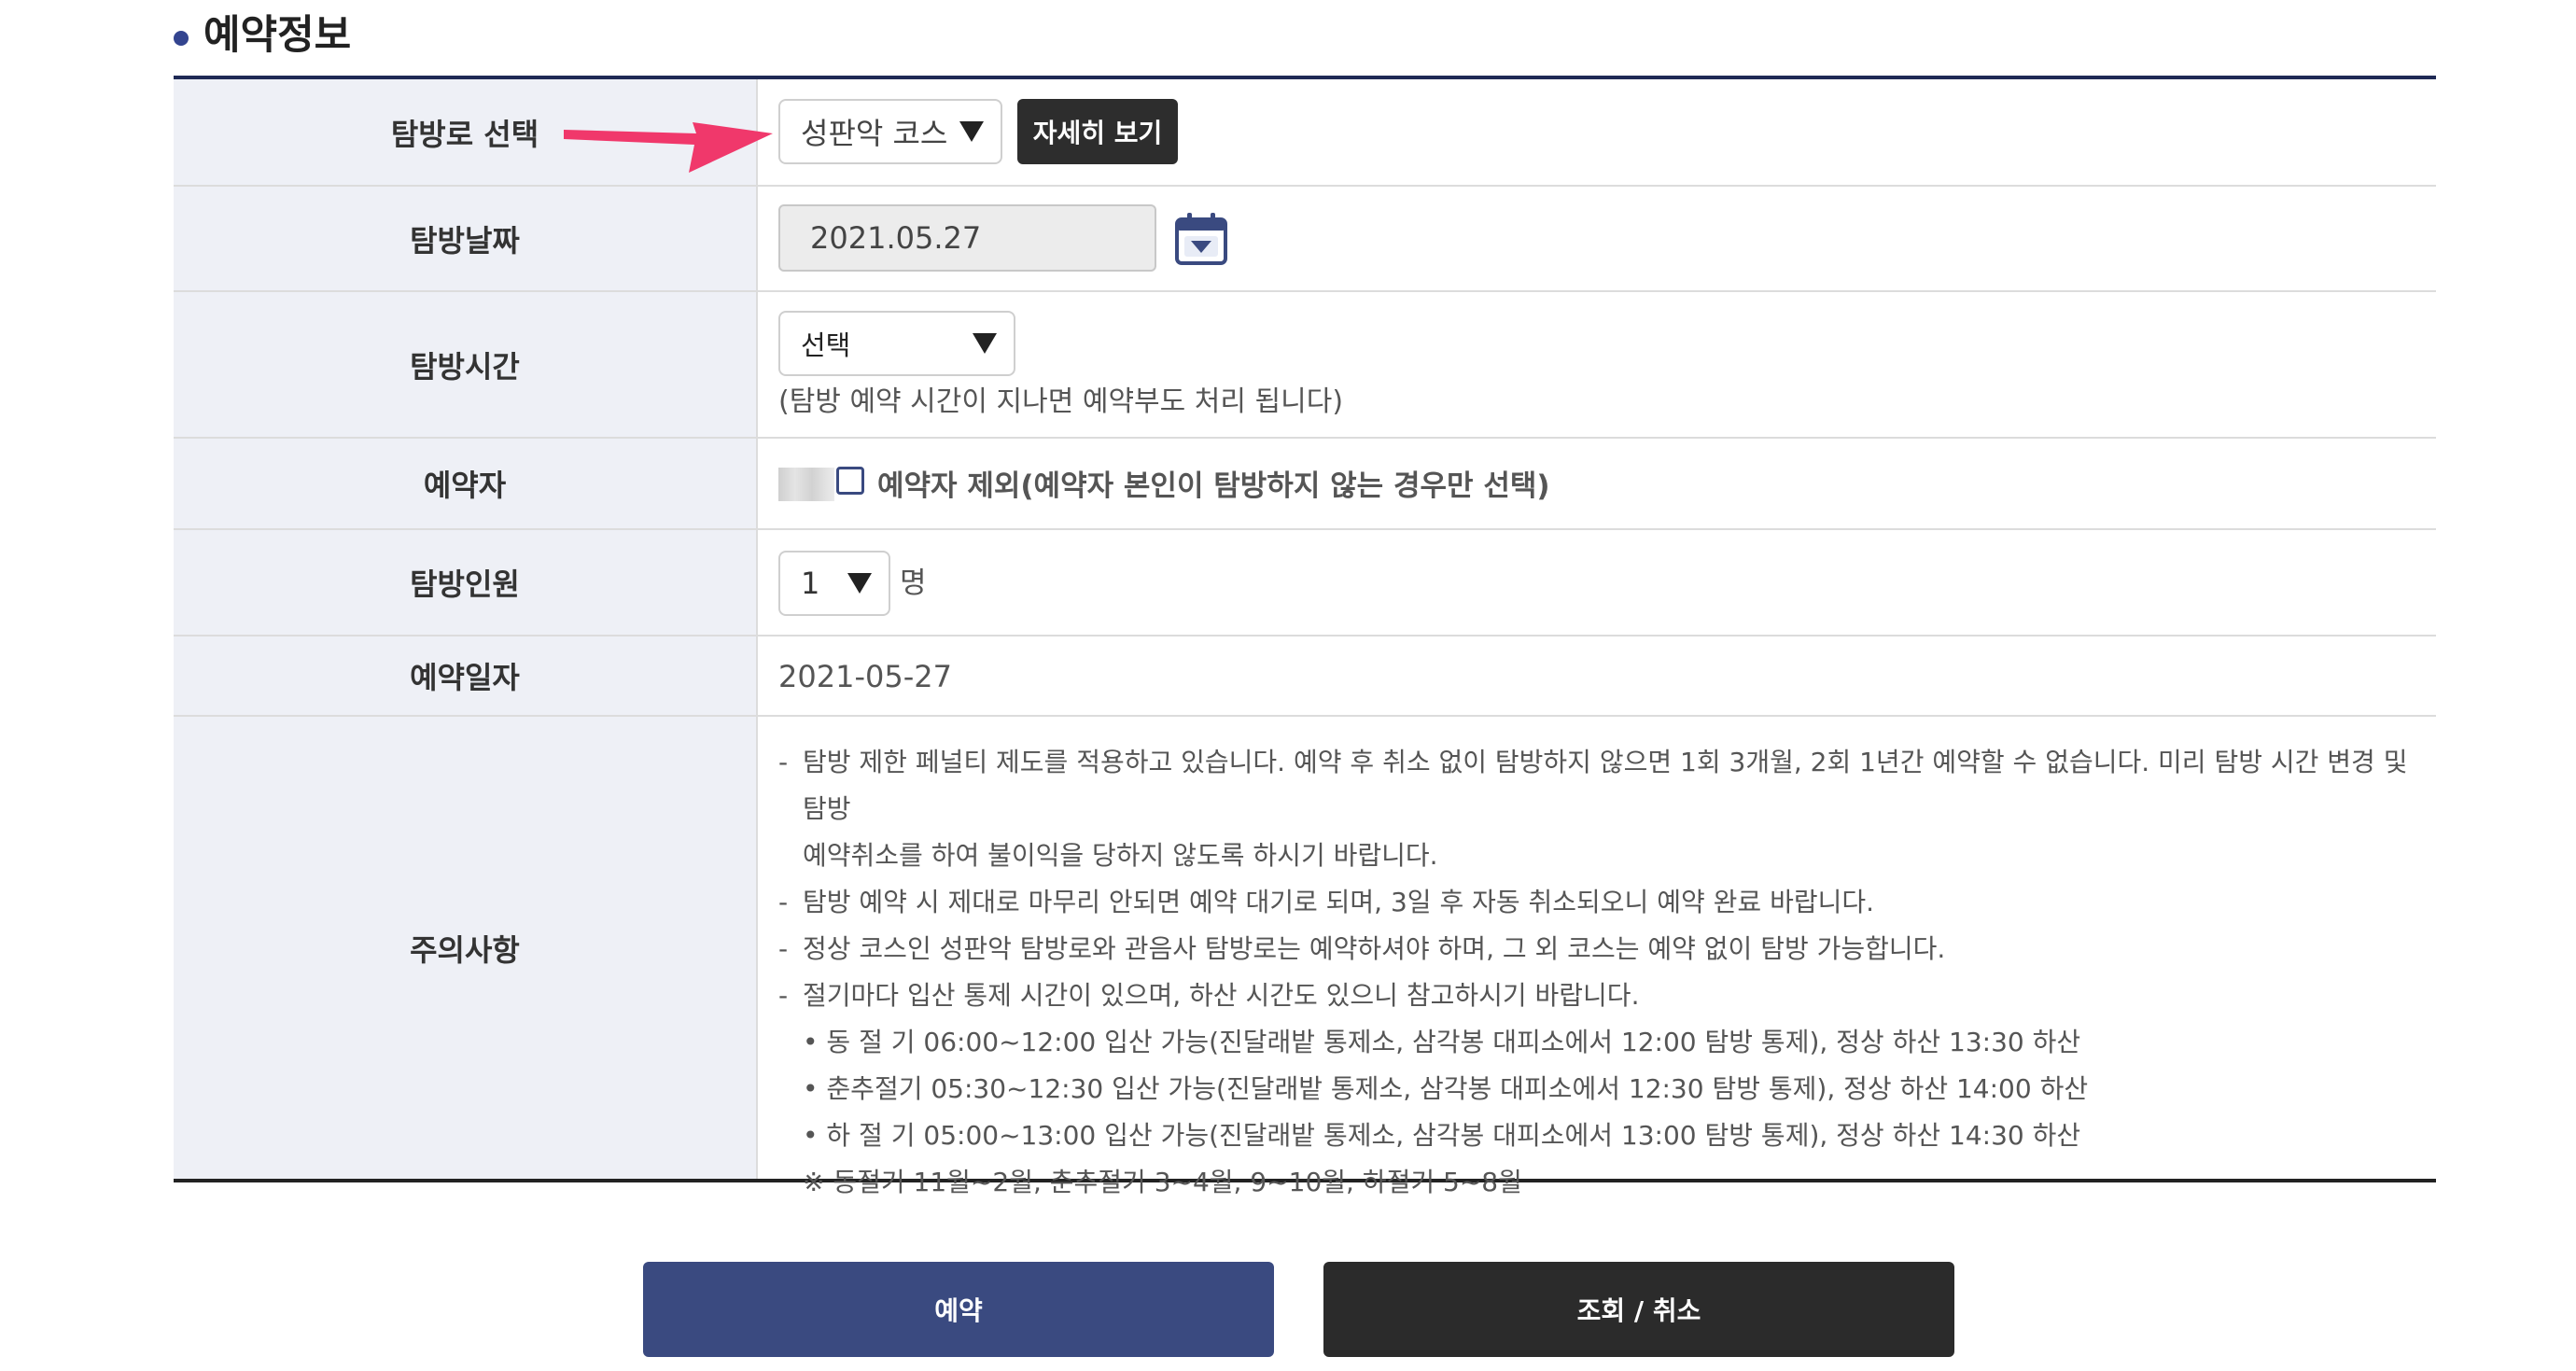  I want to click on reserved-date-value: 2021-05-27, so click(865, 676).